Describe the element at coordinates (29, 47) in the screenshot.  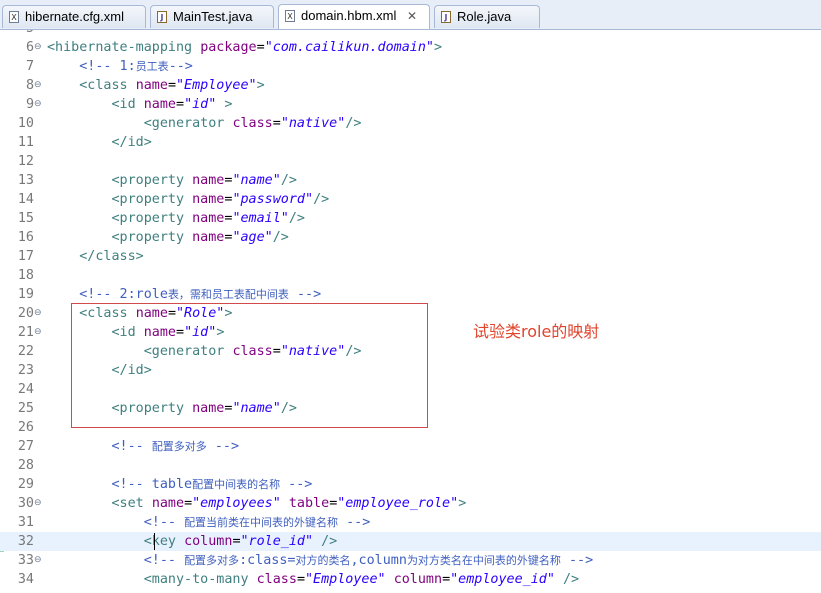
I see `line-number: 6` at that location.